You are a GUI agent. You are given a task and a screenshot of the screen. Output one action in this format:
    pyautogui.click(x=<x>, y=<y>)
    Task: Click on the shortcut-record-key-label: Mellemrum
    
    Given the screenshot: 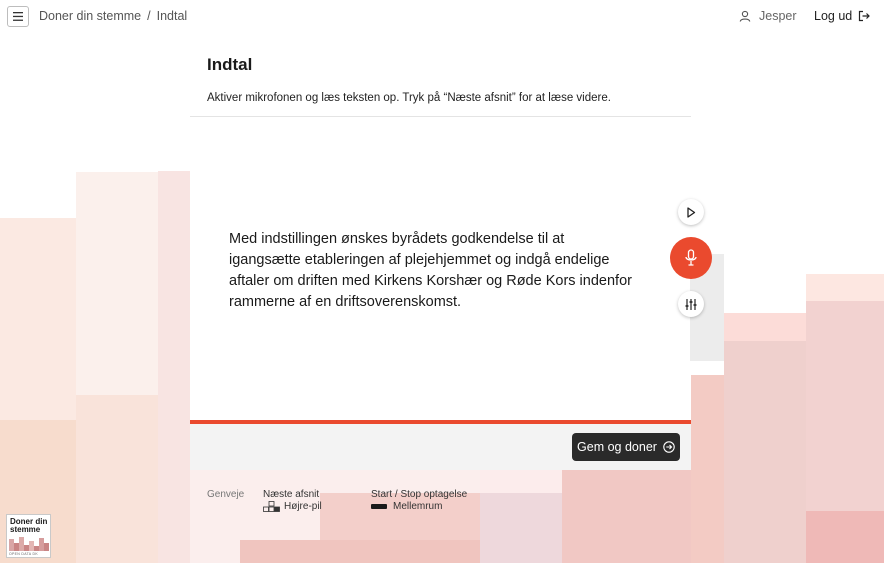 What is the action you would take?
    pyautogui.click(x=418, y=506)
    